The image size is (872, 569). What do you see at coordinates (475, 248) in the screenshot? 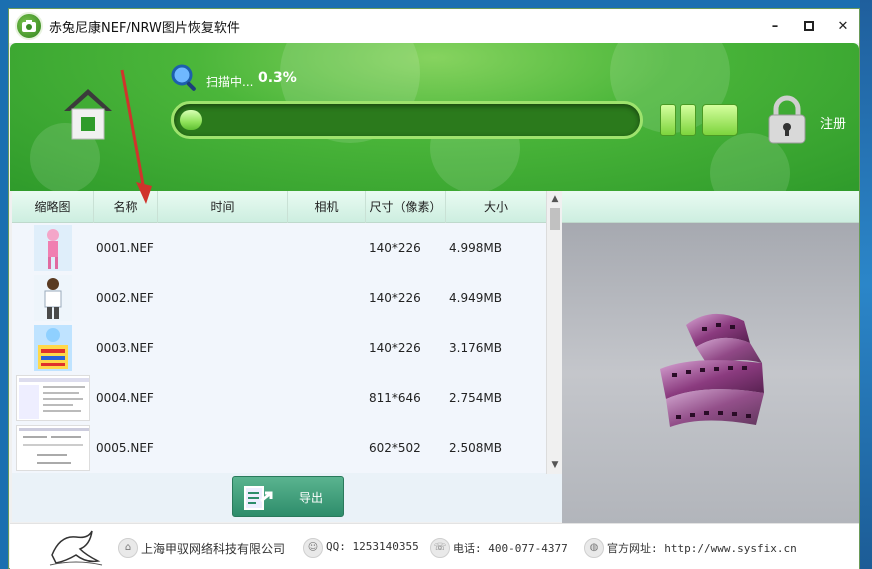
I see `cell-size: 4.998MB` at bounding box center [475, 248].